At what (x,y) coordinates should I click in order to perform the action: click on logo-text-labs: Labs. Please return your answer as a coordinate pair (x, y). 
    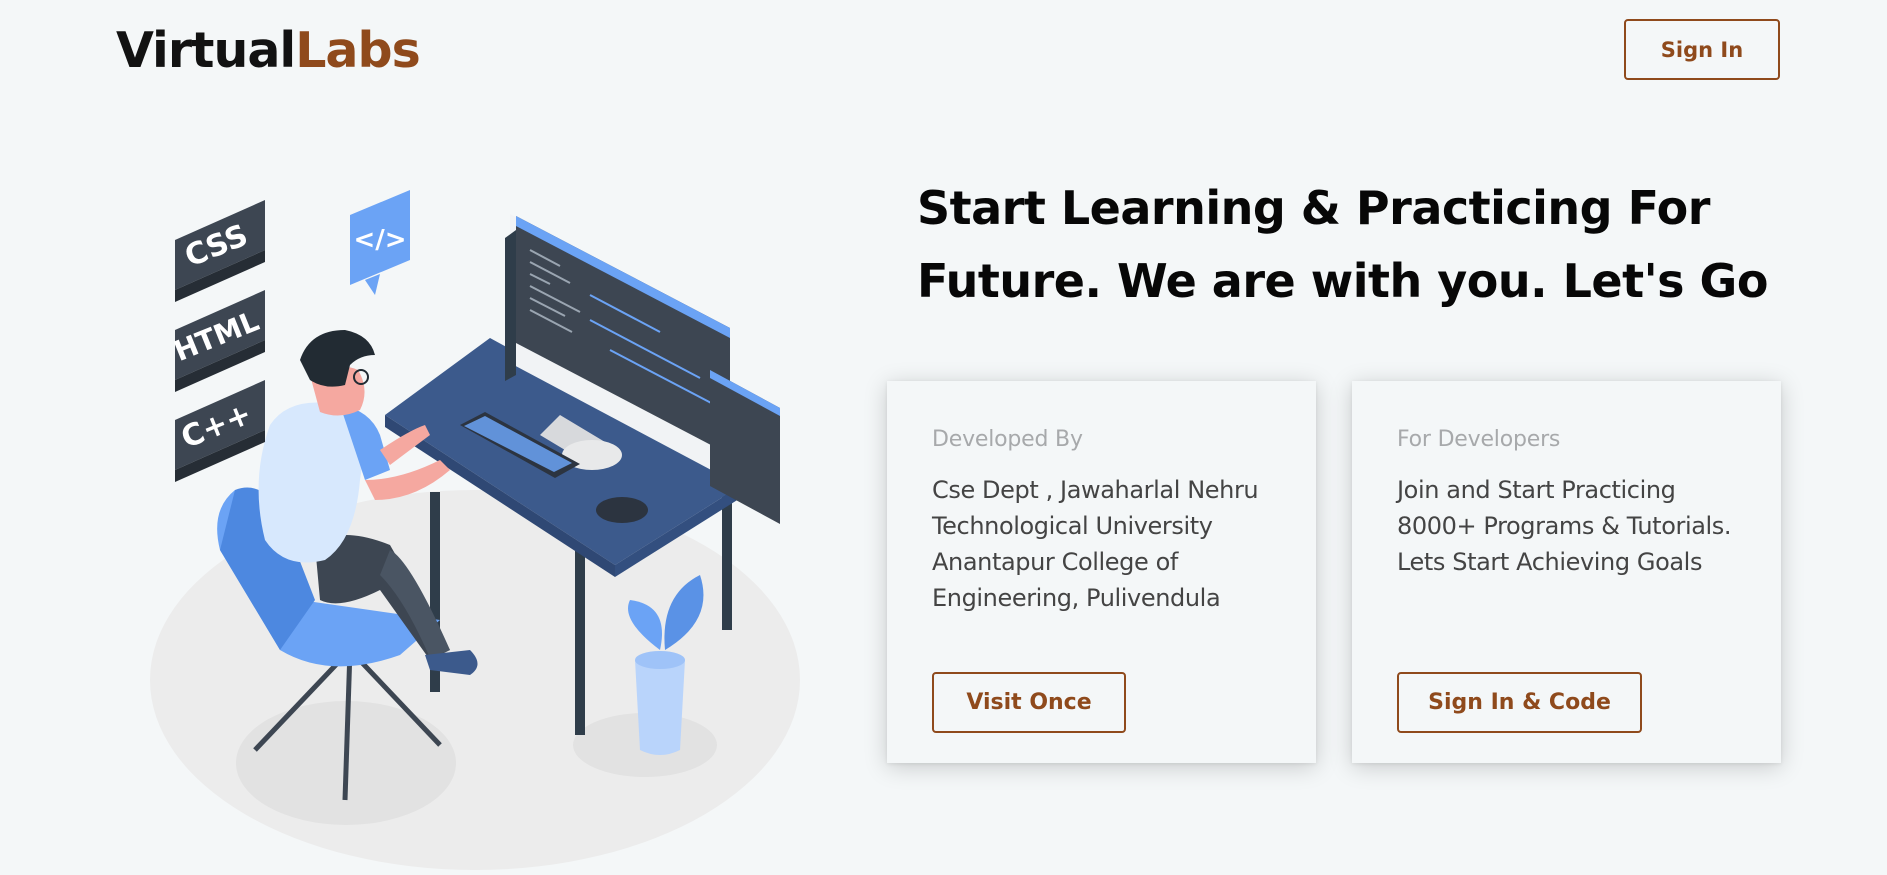
    Looking at the image, I should click on (358, 50).